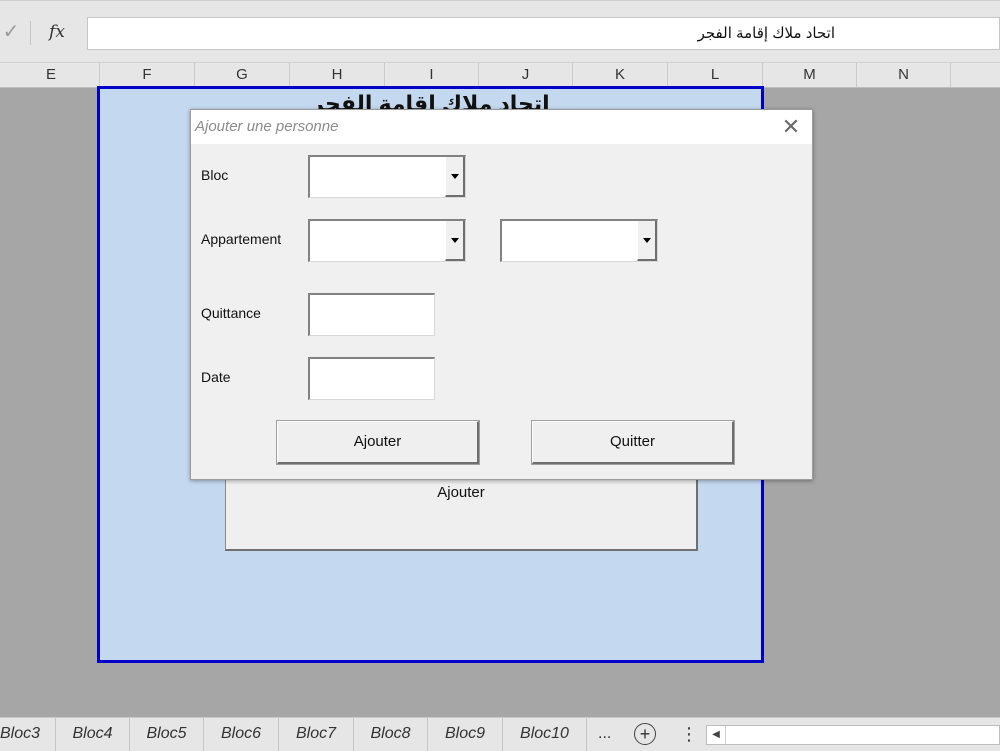 The image size is (1000, 751). What do you see at coordinates (267, 126) in the screenshot?
I see `dialog-title: Ajouter une personne` at bounding box center [267, 126].